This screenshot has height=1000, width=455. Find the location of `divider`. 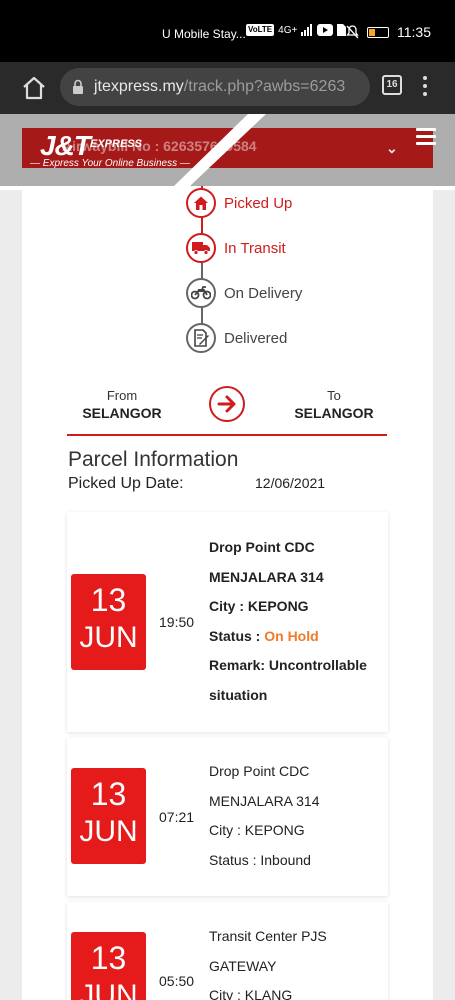

divider is located at coordinates (227, 435).